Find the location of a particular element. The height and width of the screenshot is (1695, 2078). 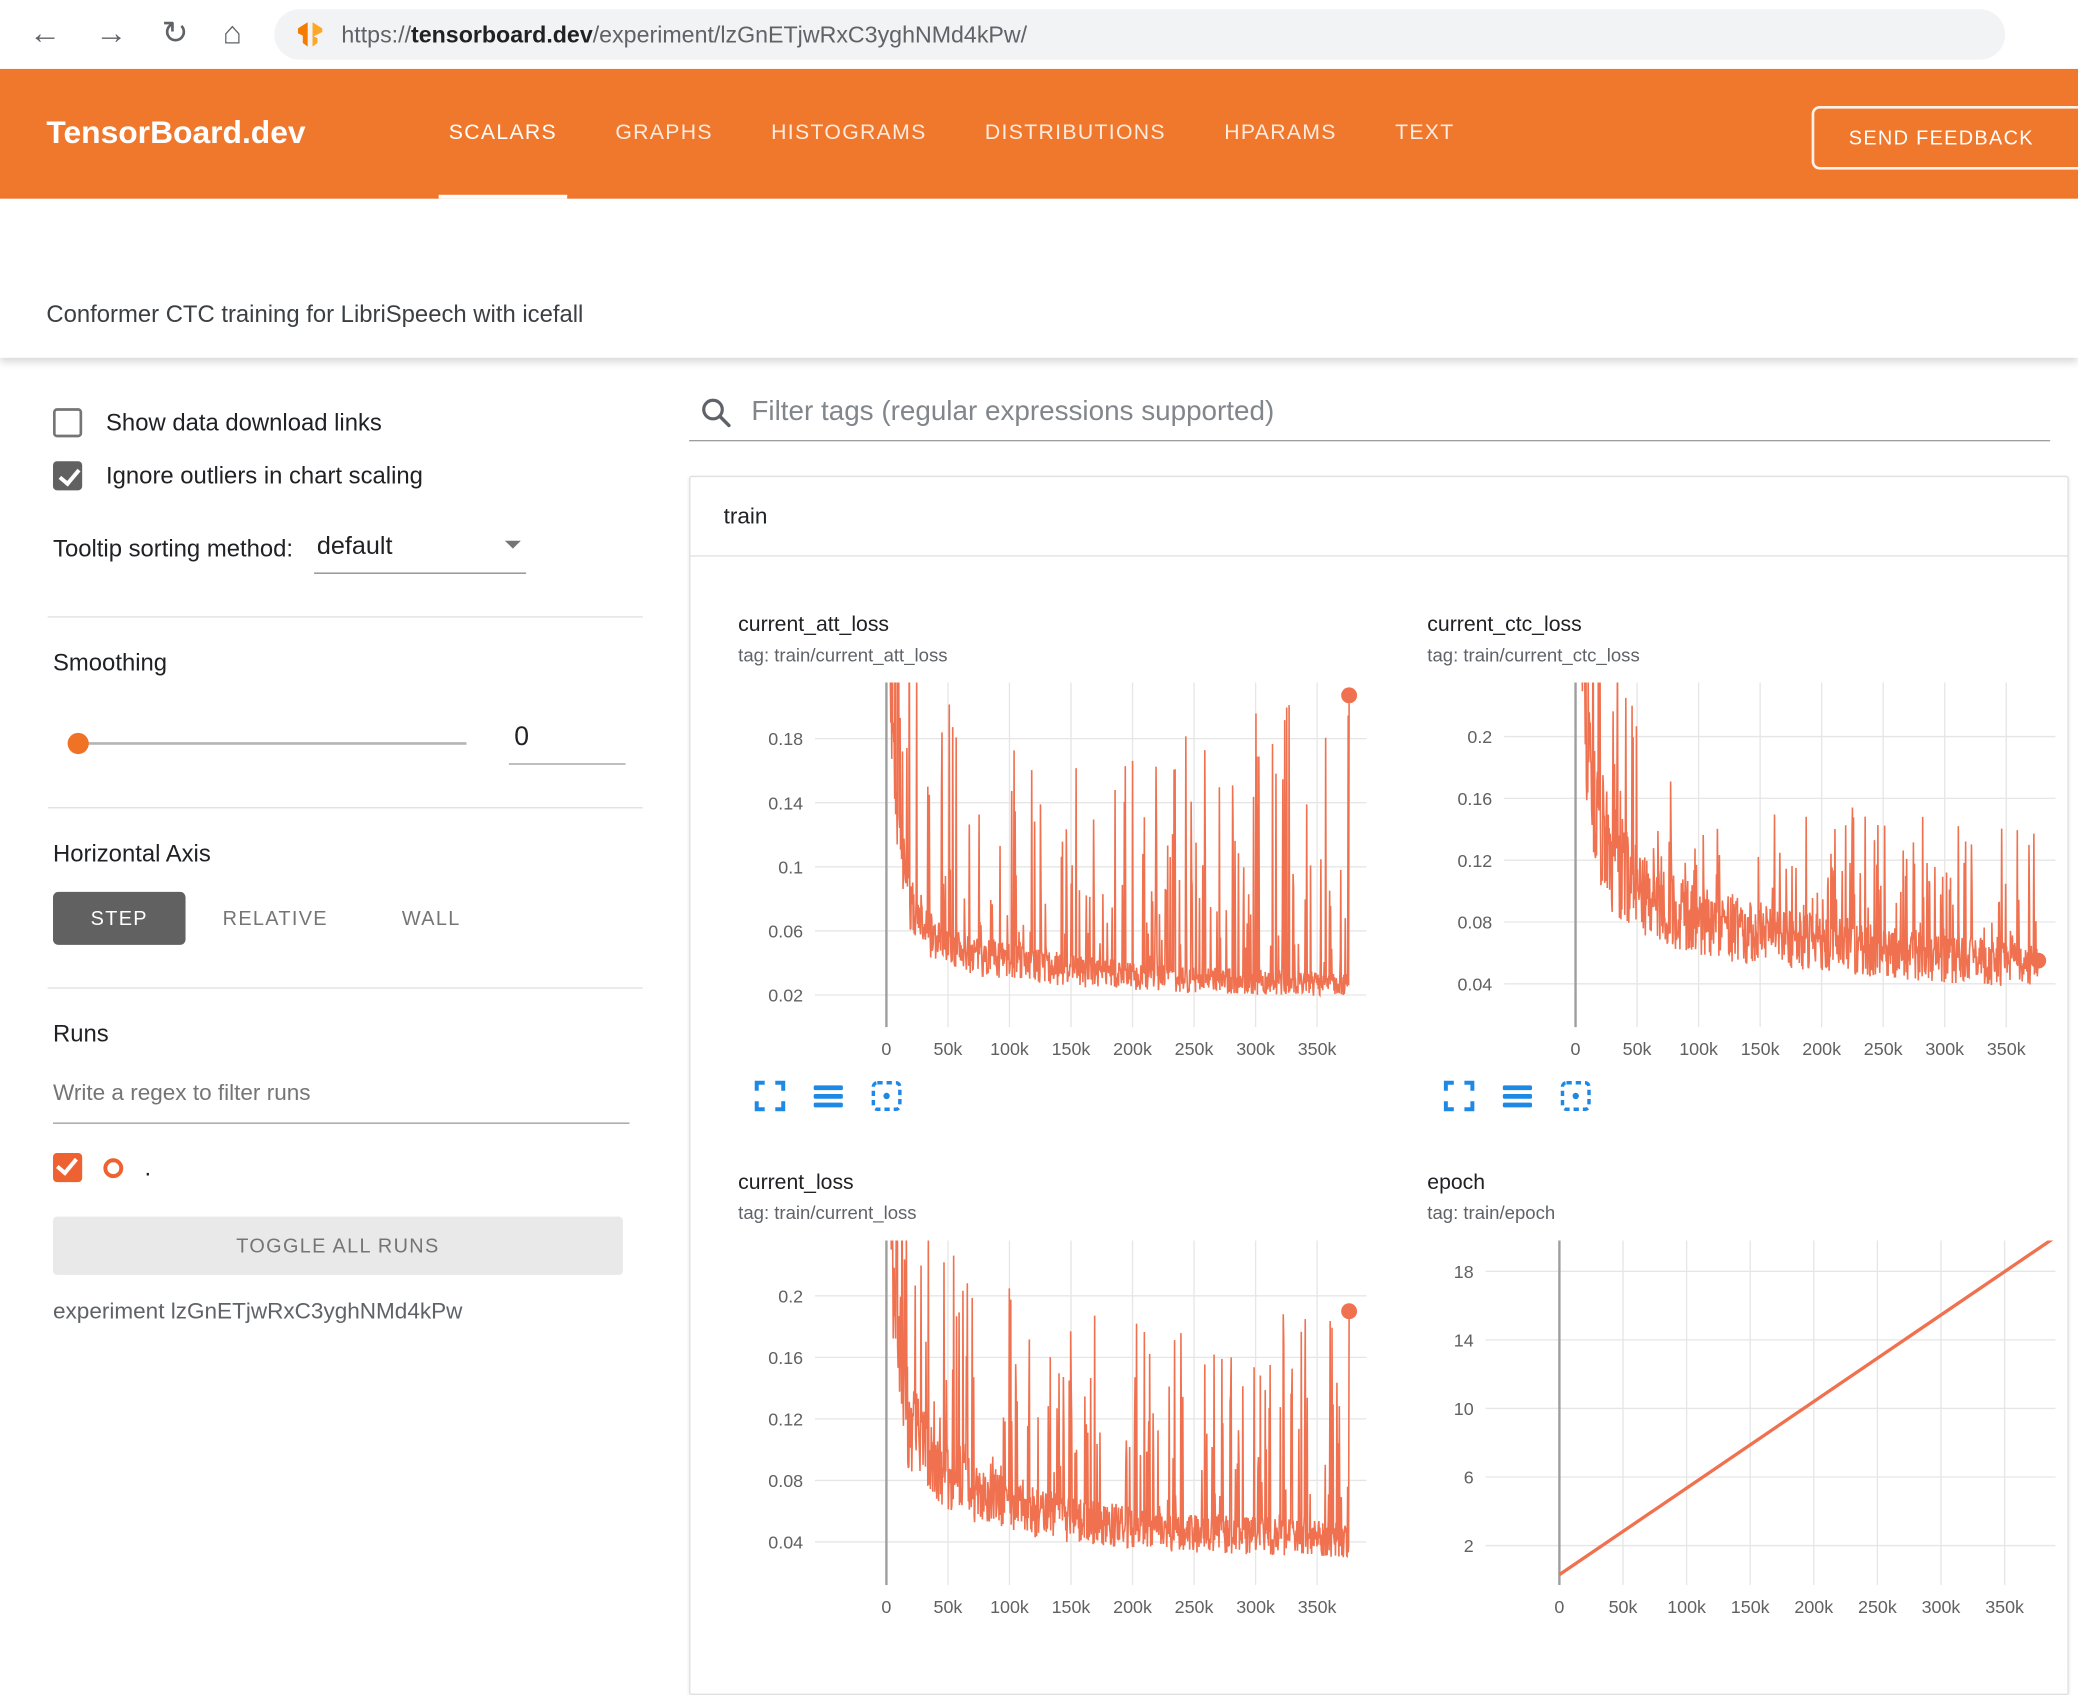

tooltip-sorting-label: Tooltip sorting method: is located at coordinates (173, 548).